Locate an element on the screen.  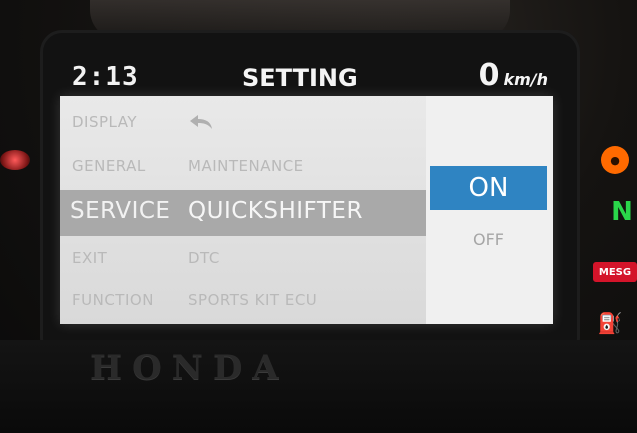
menu-row-service-selected: SERVICE QUICKSHIFTER is located at coordinates (243, 213).